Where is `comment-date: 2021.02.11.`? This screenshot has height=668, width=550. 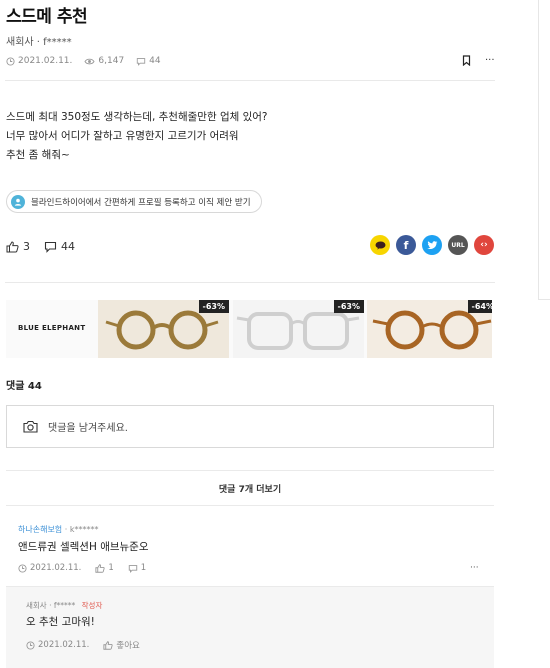
comment-date: 2021.02.11. is located at coordinates (49, 568).